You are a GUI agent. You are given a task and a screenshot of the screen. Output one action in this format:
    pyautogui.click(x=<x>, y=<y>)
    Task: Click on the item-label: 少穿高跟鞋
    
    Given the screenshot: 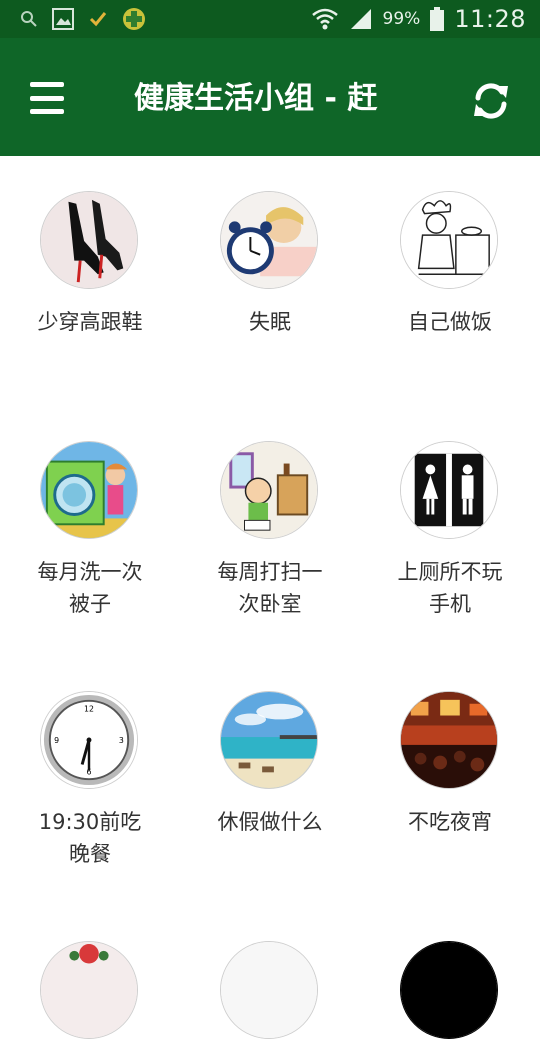 What is the action you would take?
    pyautogui.click(x=90, y=322)
    